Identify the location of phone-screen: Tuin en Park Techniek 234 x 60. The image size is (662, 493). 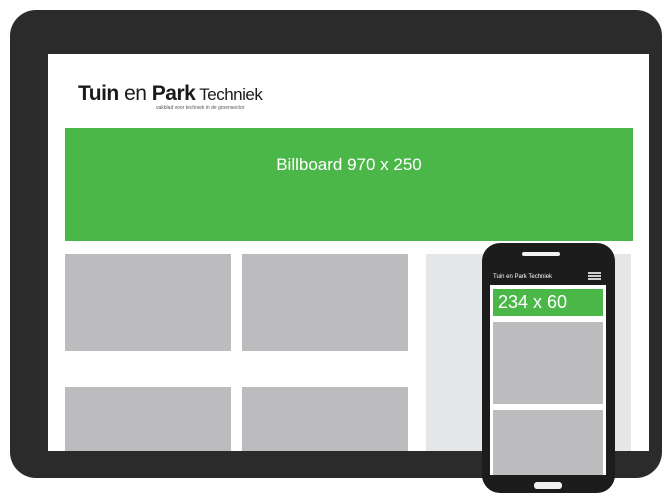
(548, 371).